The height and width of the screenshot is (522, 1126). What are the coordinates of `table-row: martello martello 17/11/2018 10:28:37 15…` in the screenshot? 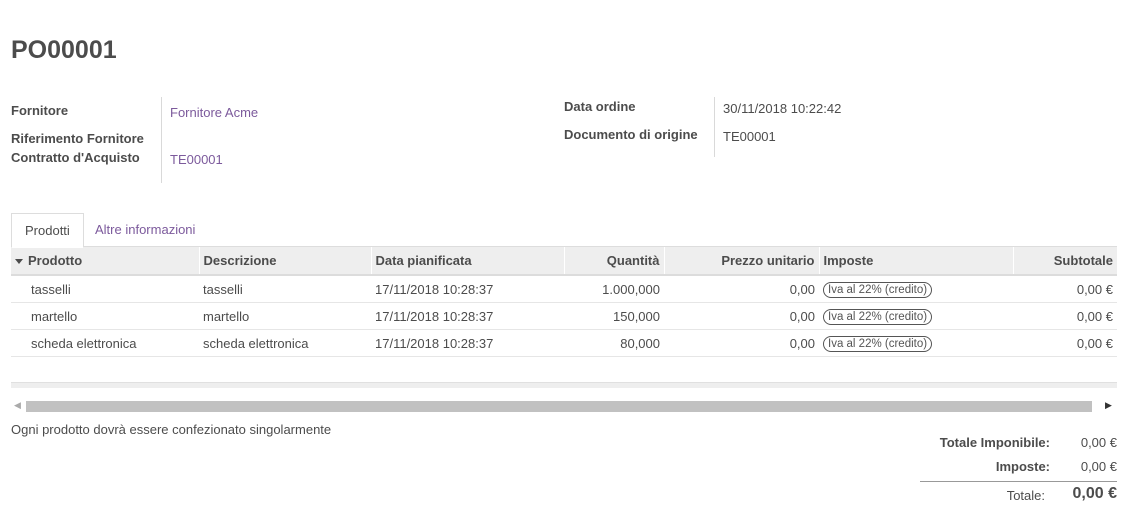 It's located at (564, 316).